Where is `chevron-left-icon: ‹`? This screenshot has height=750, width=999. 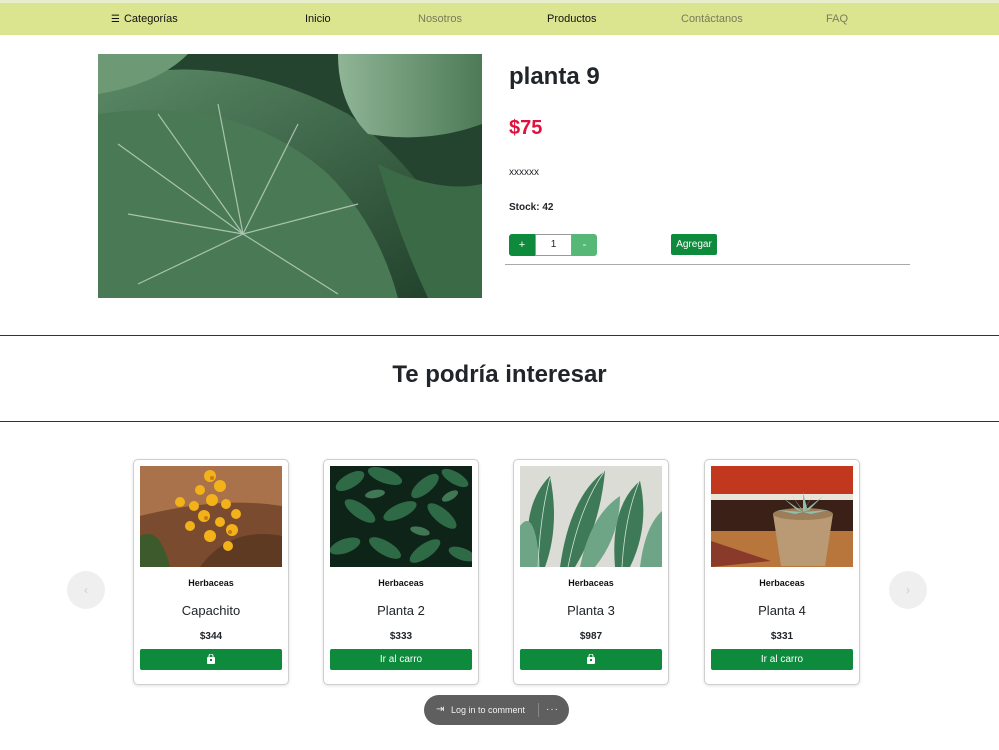
chevron-left-icon: ‹ is located at coordinates (86, 590).